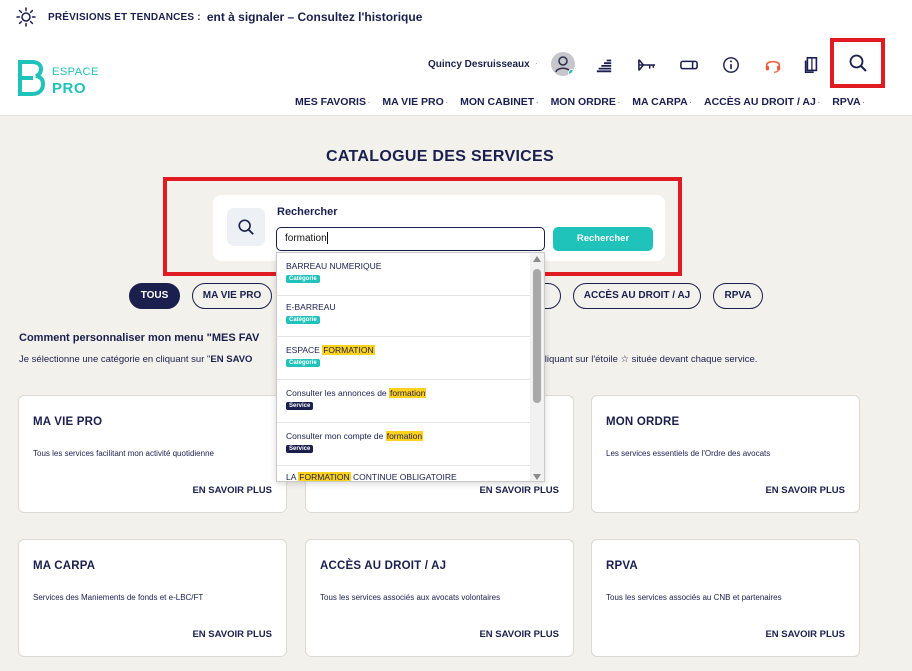  I want to click on card-title: MA CARPA, so click(64, 566).